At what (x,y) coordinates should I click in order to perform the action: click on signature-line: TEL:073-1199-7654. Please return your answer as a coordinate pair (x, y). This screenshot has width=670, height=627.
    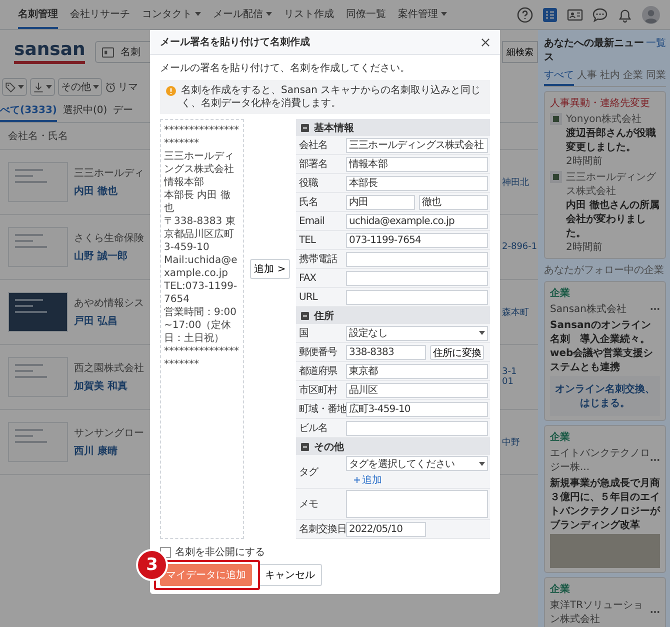
    Looking at the image, I should click on (201, 293).